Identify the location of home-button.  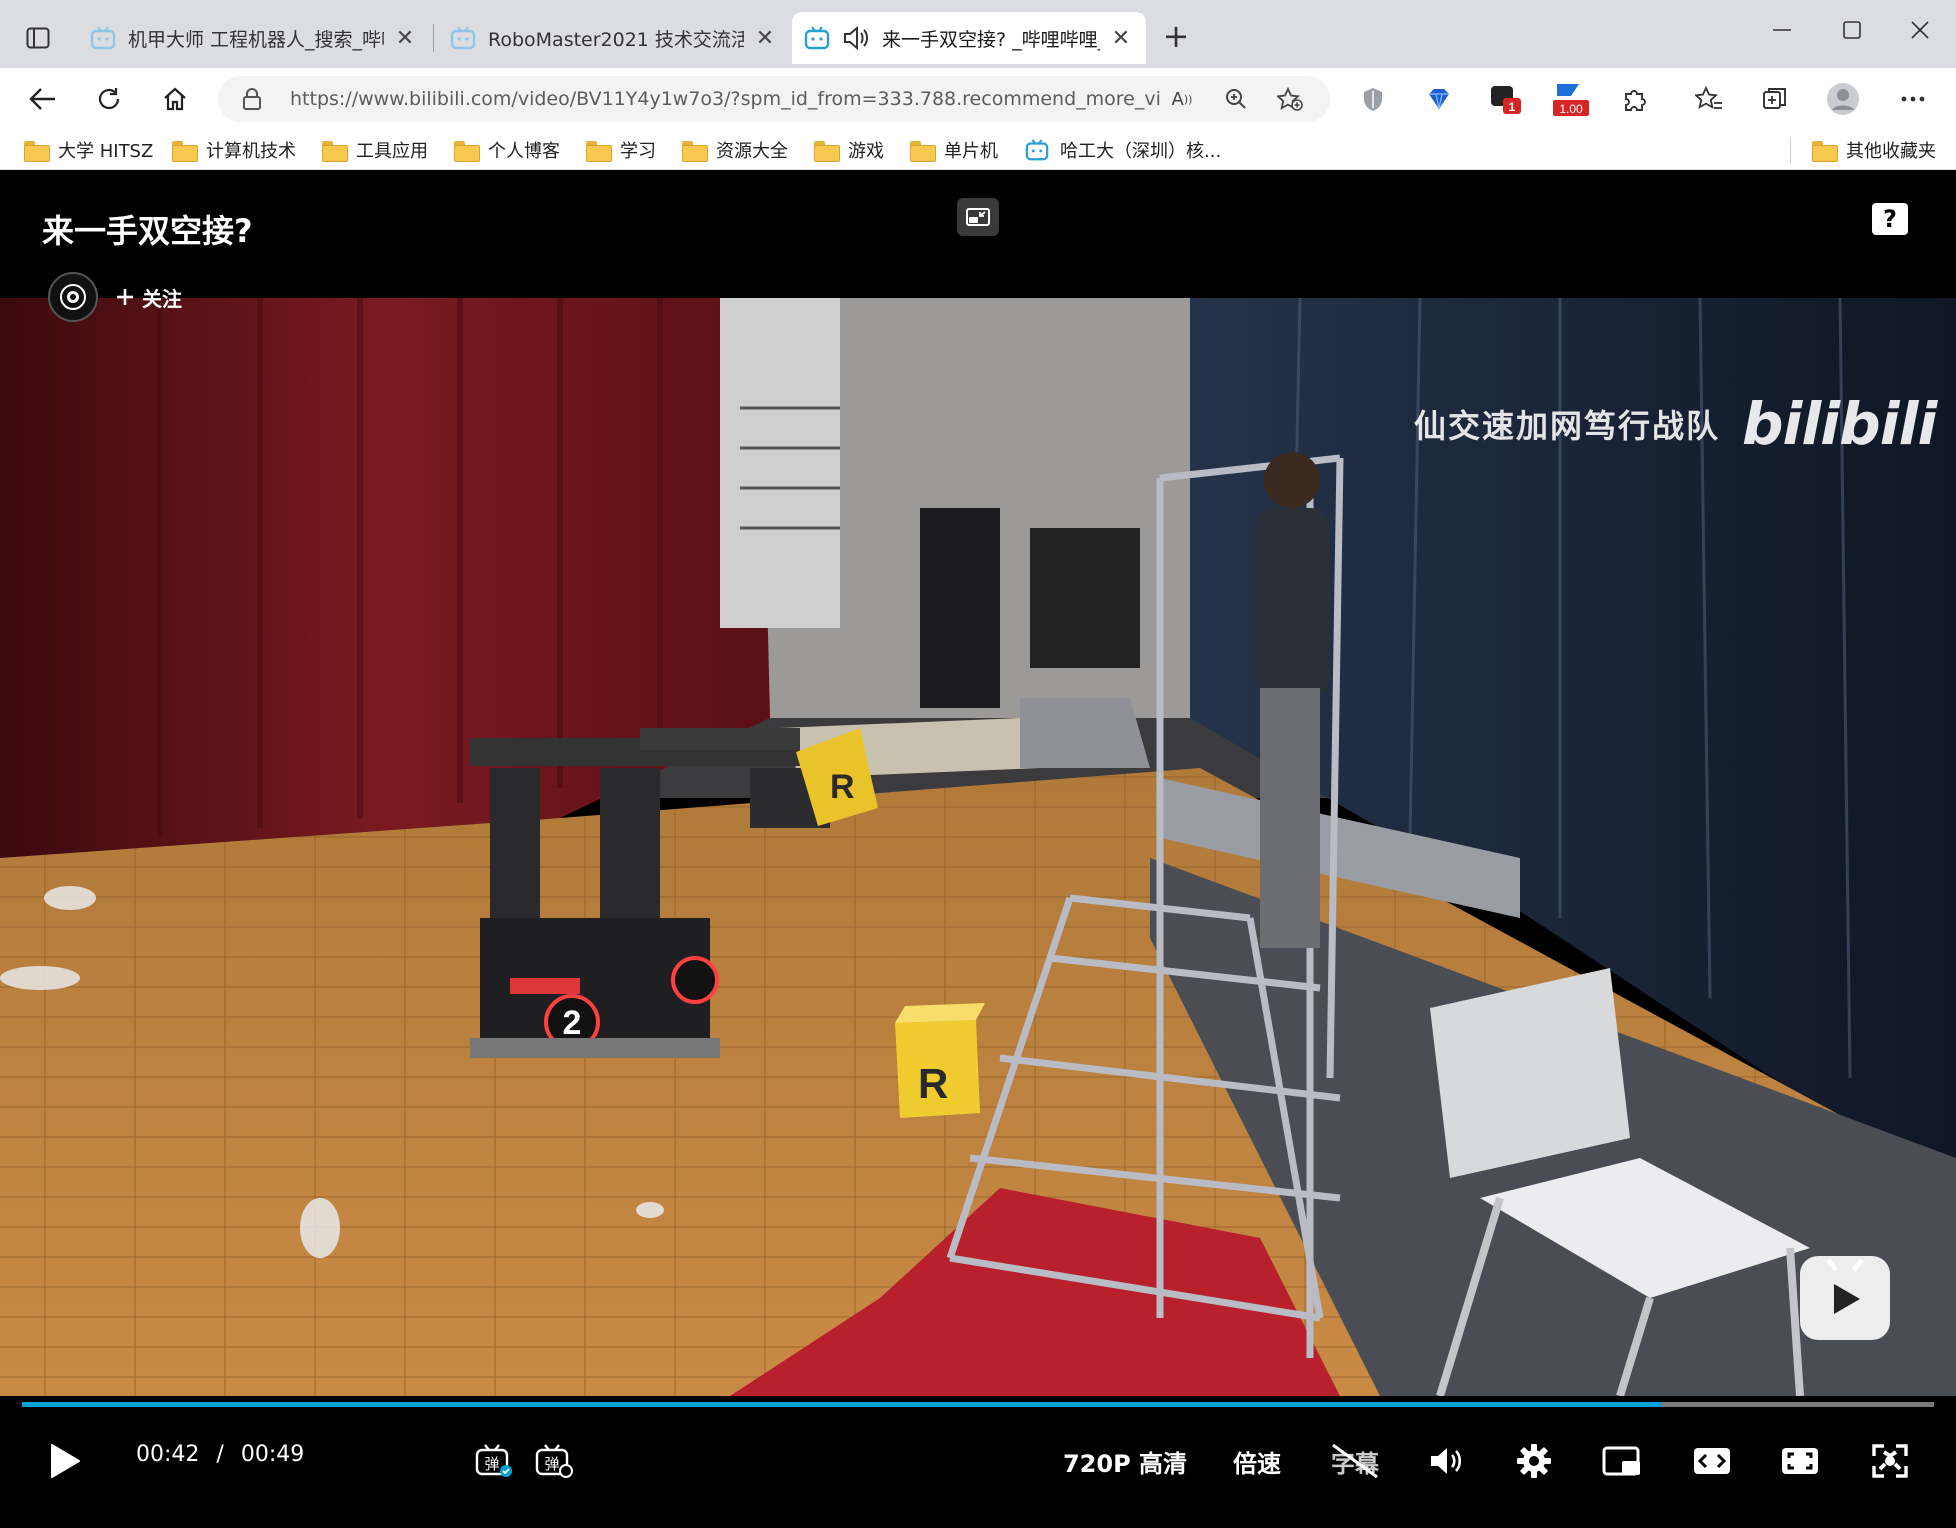
(175, 99).